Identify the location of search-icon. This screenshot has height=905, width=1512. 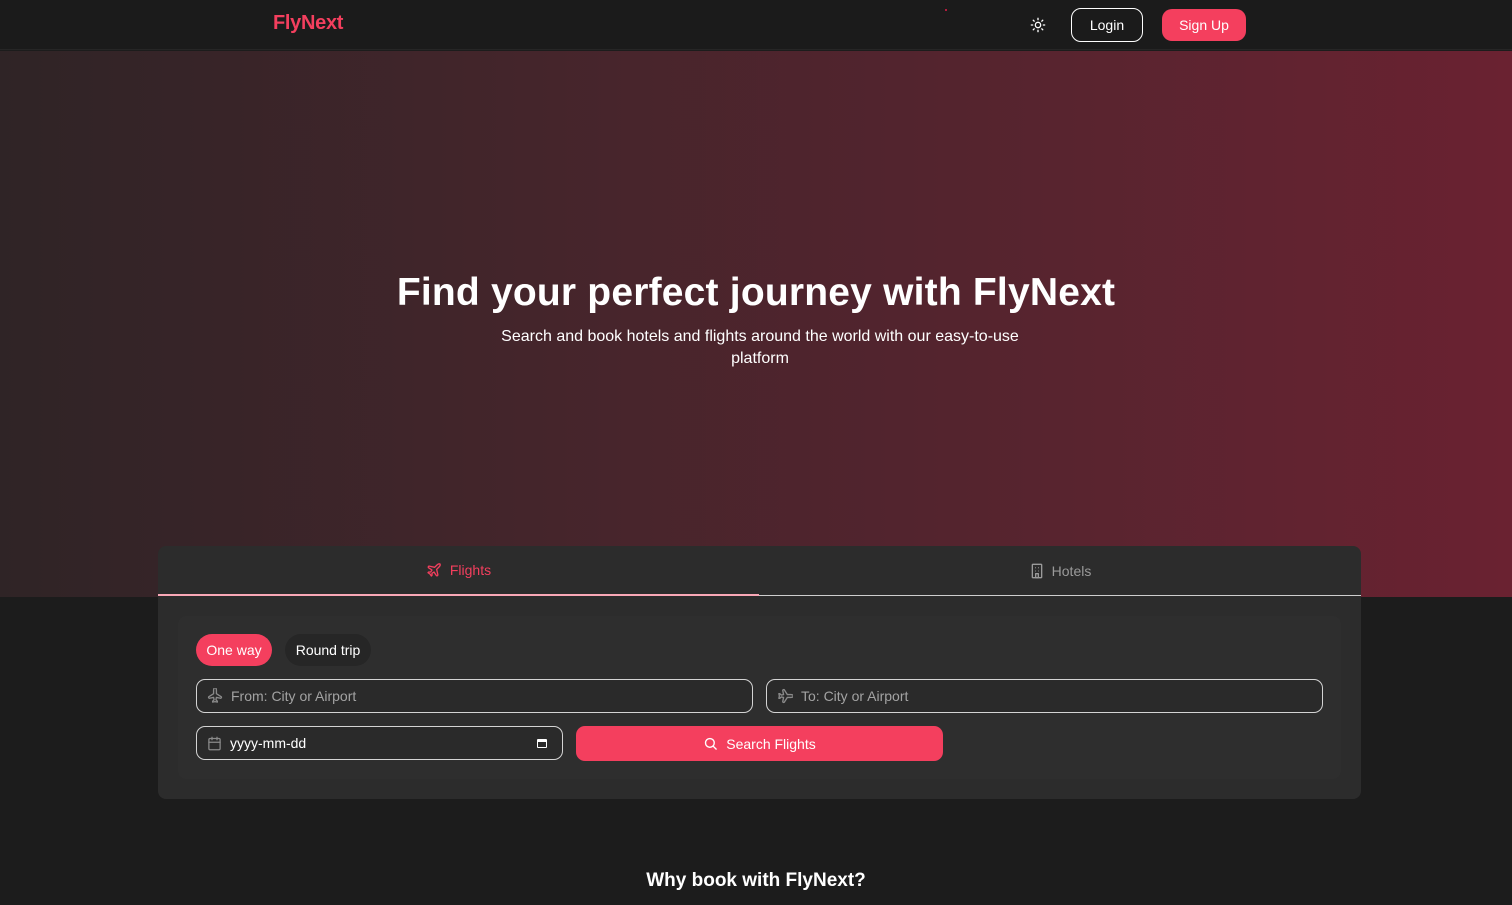
(710, 743).